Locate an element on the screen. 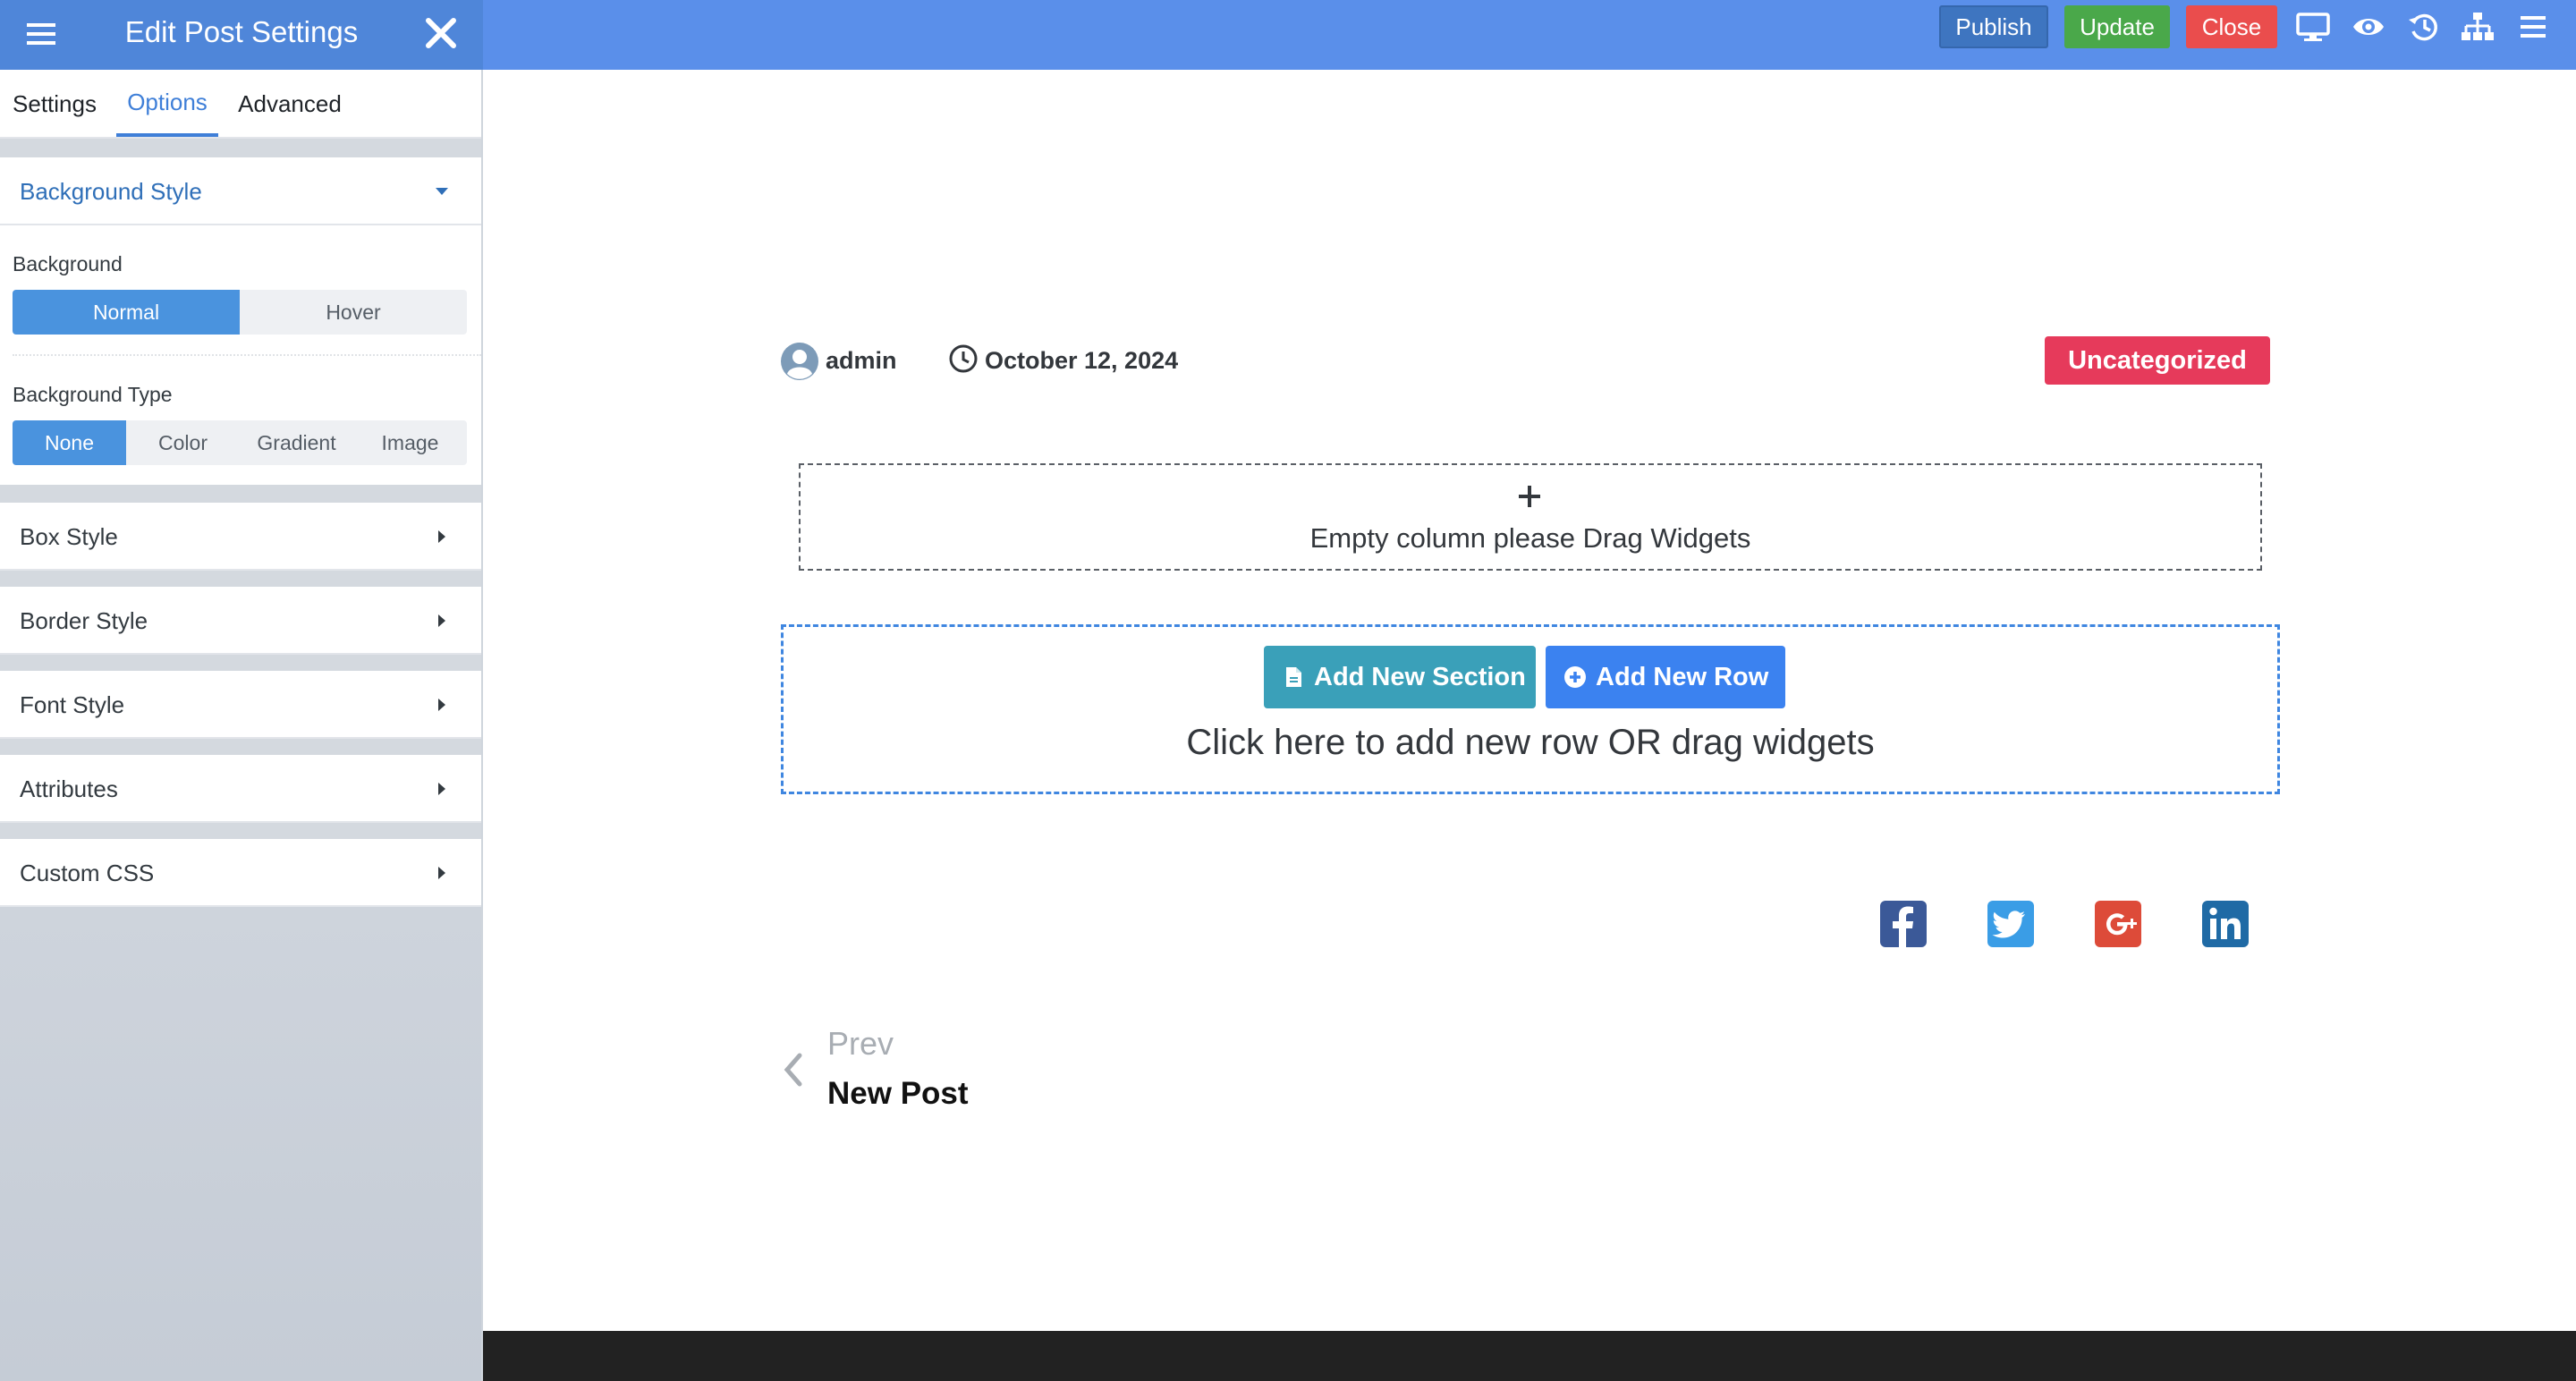 This screenshot has height=1381, width=2576. google-plus-icon is located at coordinates (2118, 924).